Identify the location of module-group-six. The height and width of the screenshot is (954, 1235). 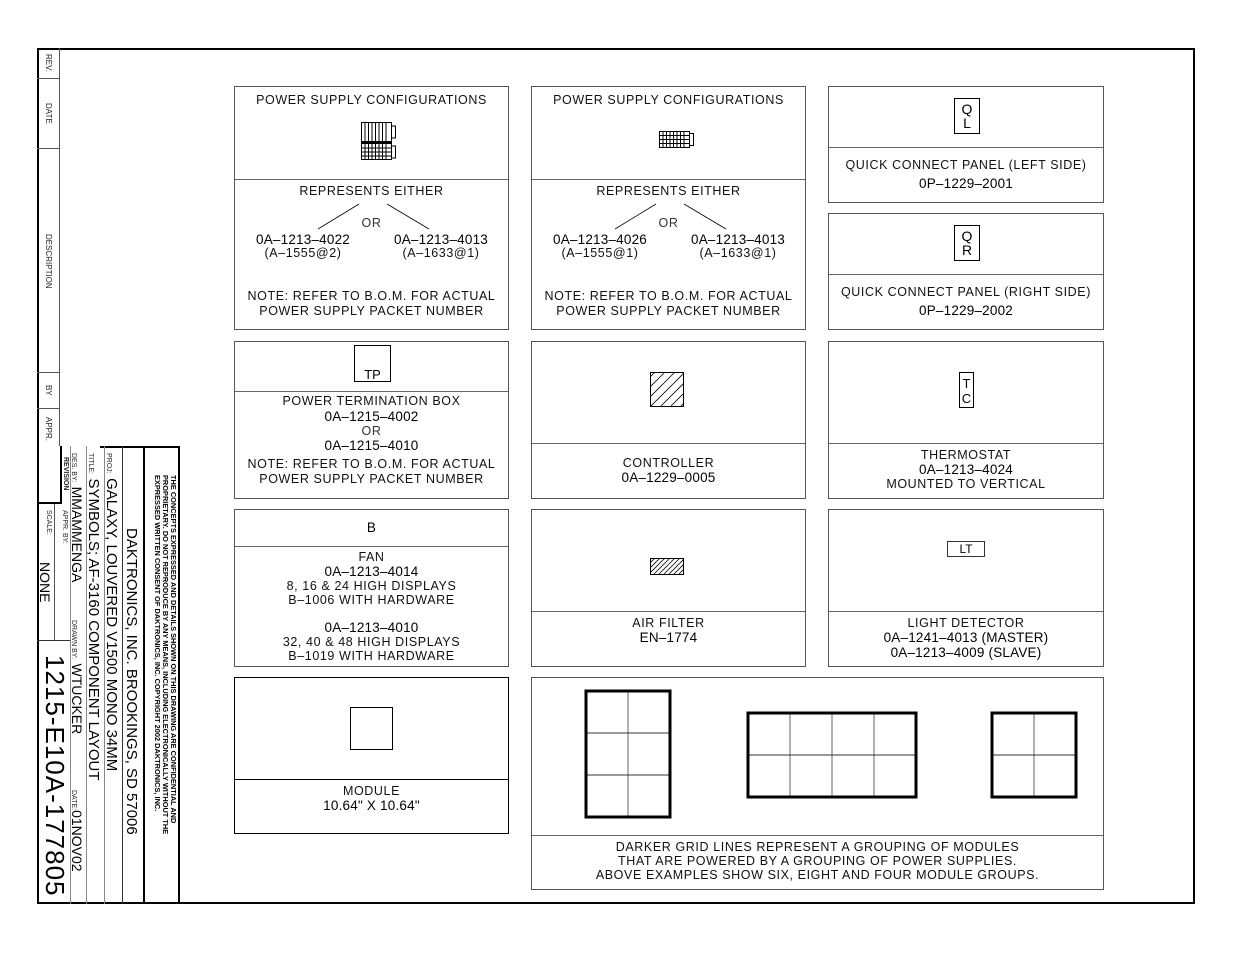
(628, 754).